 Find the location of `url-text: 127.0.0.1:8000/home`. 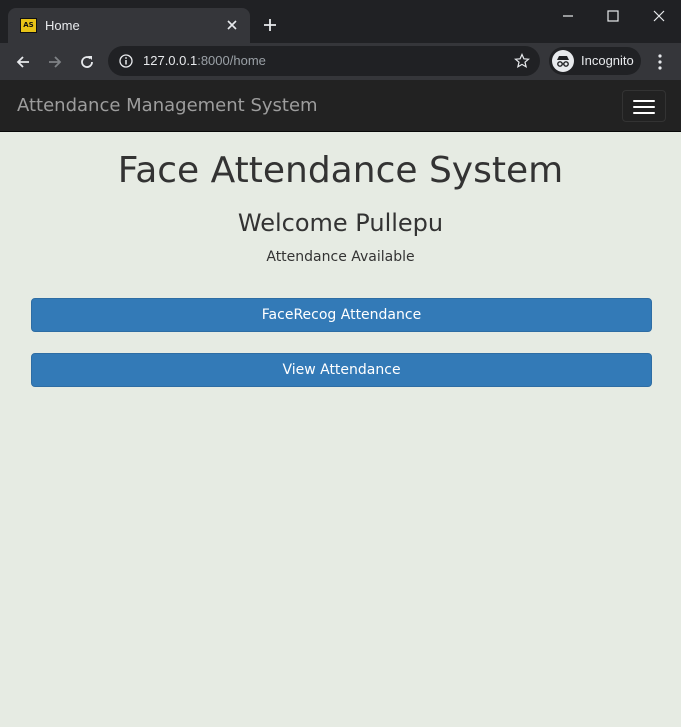

url-text: 127.0.0.1:8000/home is located at coordinates (204, 60).